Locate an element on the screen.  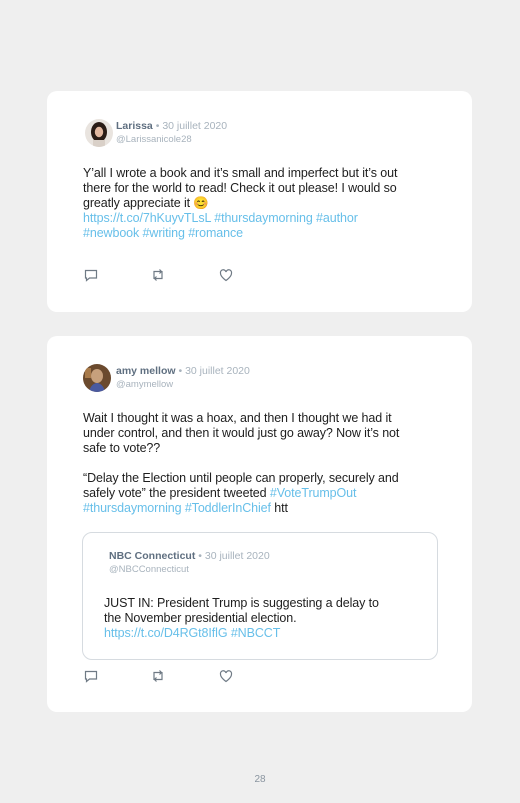
hashtags: #thursdaymorning #ToddlerInChief is located at coordinates (177, 508).